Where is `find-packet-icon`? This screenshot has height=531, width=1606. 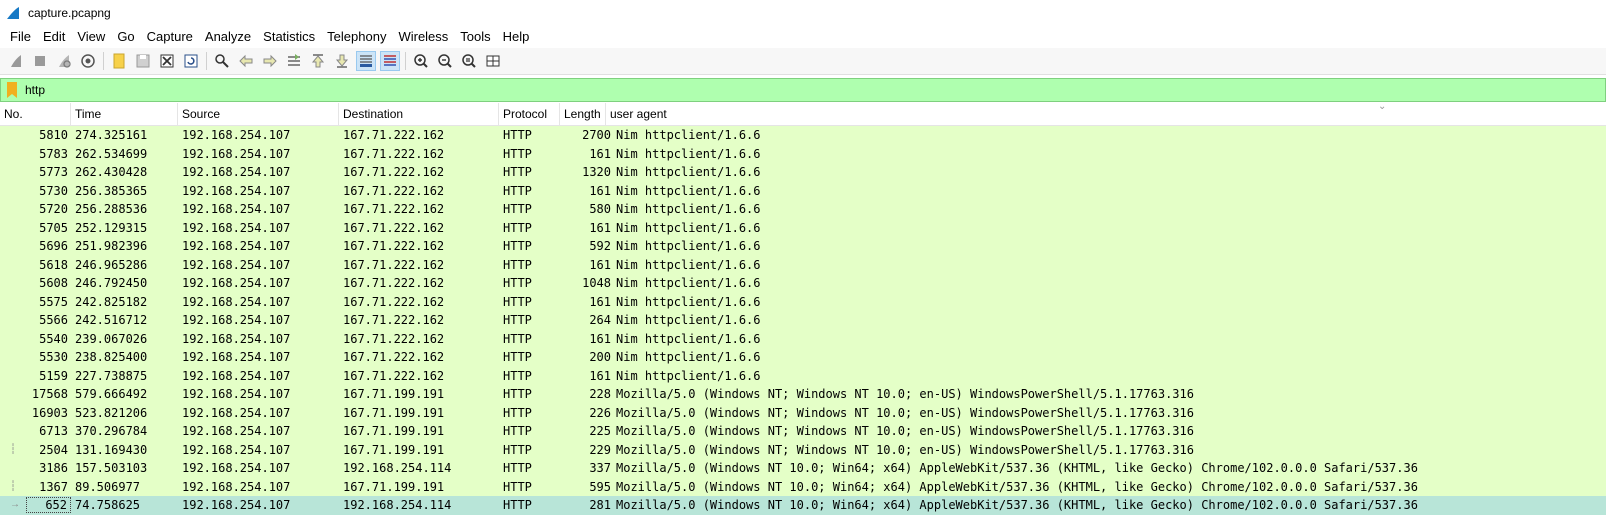
find-packet-icon is located at coordinates (222, 61).